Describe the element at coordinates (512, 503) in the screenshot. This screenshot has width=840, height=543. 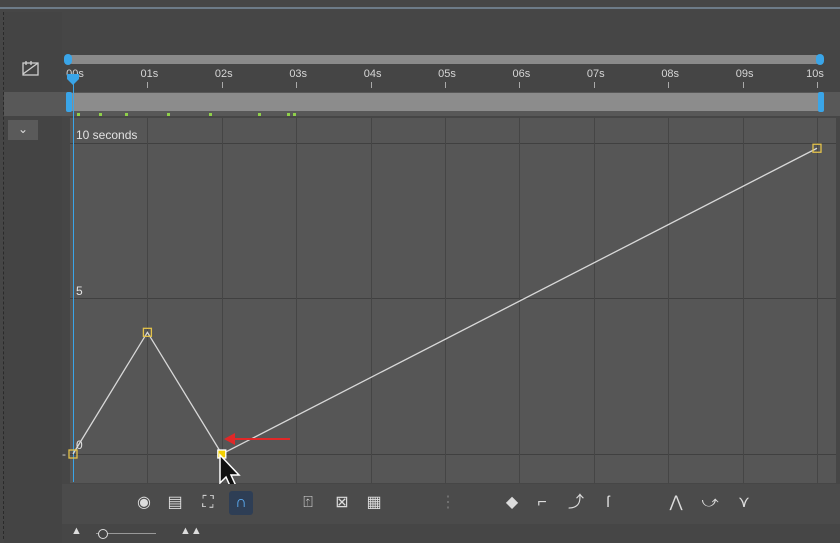
I see `keyframe-diamond-icon: ◆` at that location.